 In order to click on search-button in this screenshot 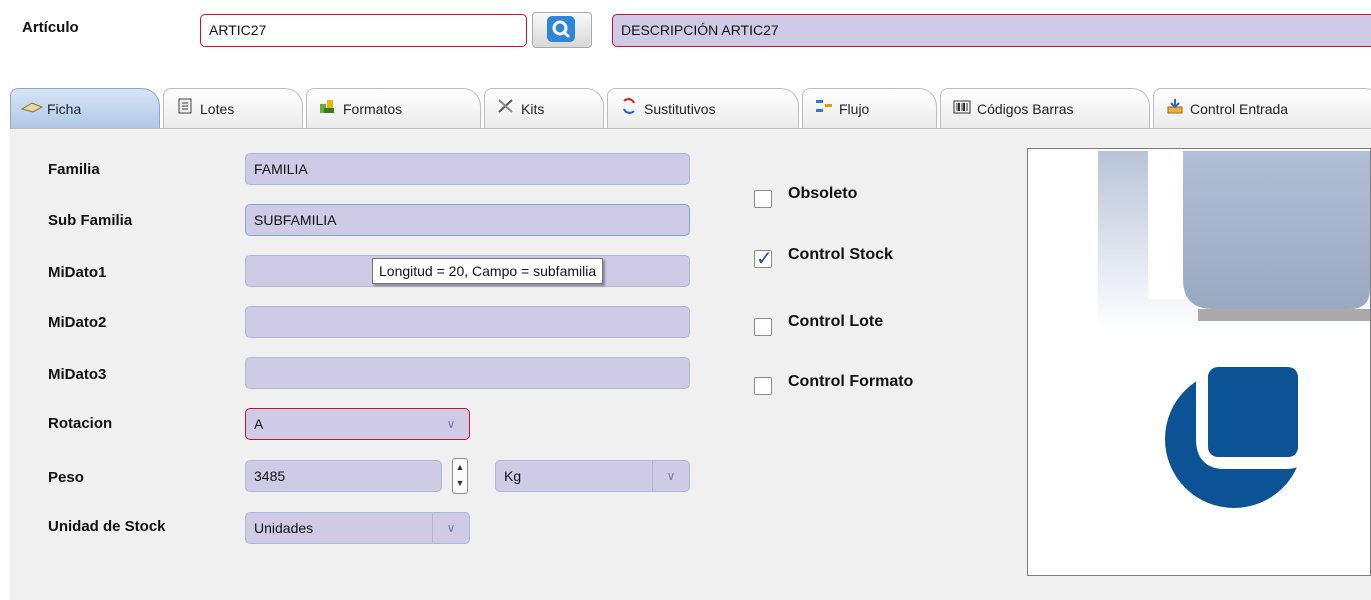, I will do `click(562, 30)`.